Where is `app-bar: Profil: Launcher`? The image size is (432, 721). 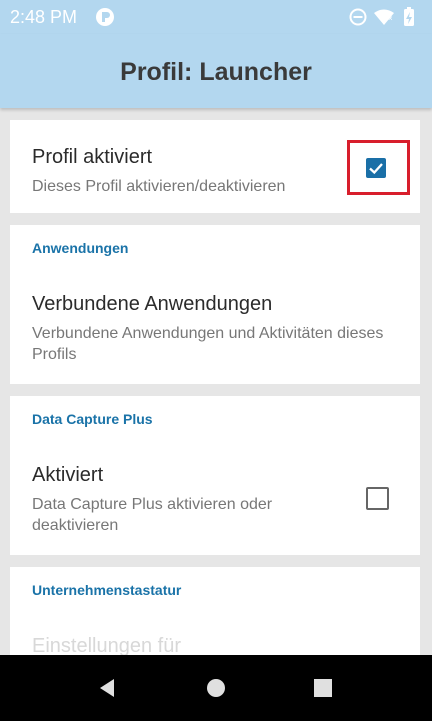
app-bar: Profil: Launcher is located at coordinates (216, 71).